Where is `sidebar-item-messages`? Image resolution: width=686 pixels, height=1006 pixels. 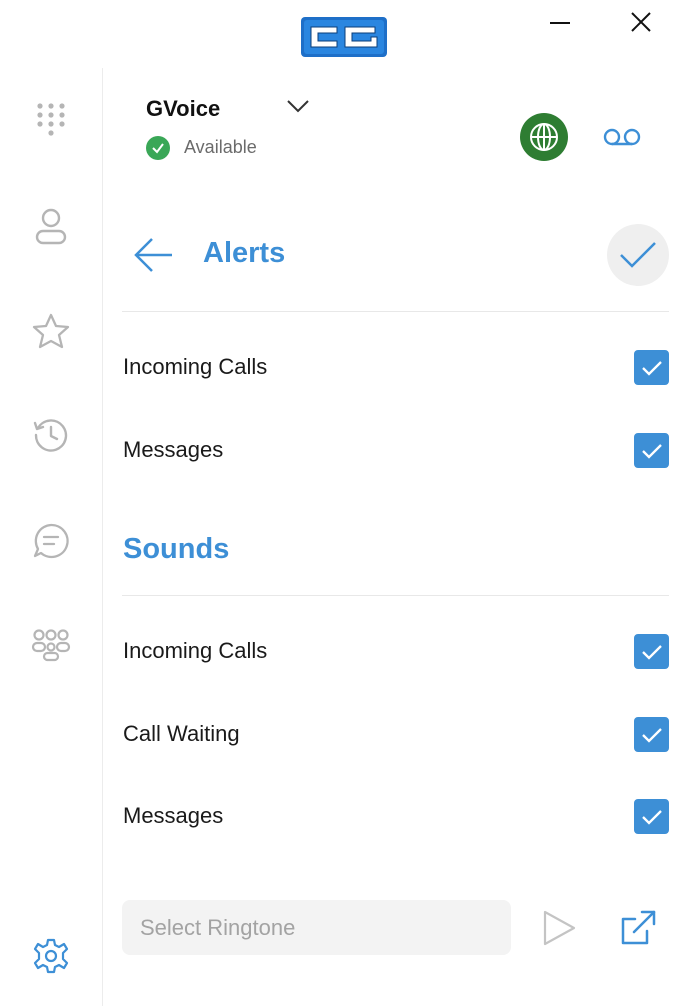 sidebar-item-messages is located at coordinates (51, 541).